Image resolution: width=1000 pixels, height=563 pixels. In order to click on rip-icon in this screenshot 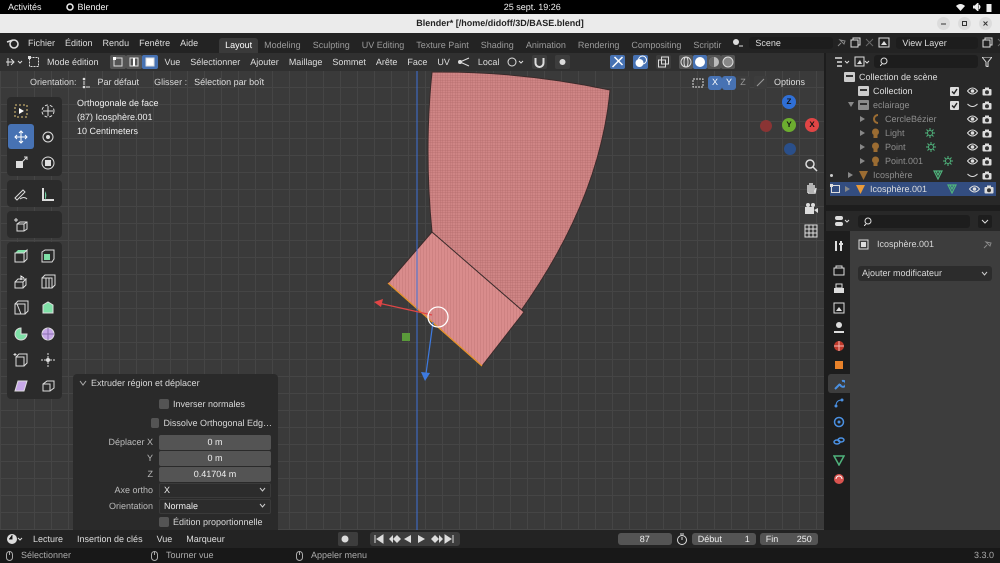, I will do `click(48, 386)`.